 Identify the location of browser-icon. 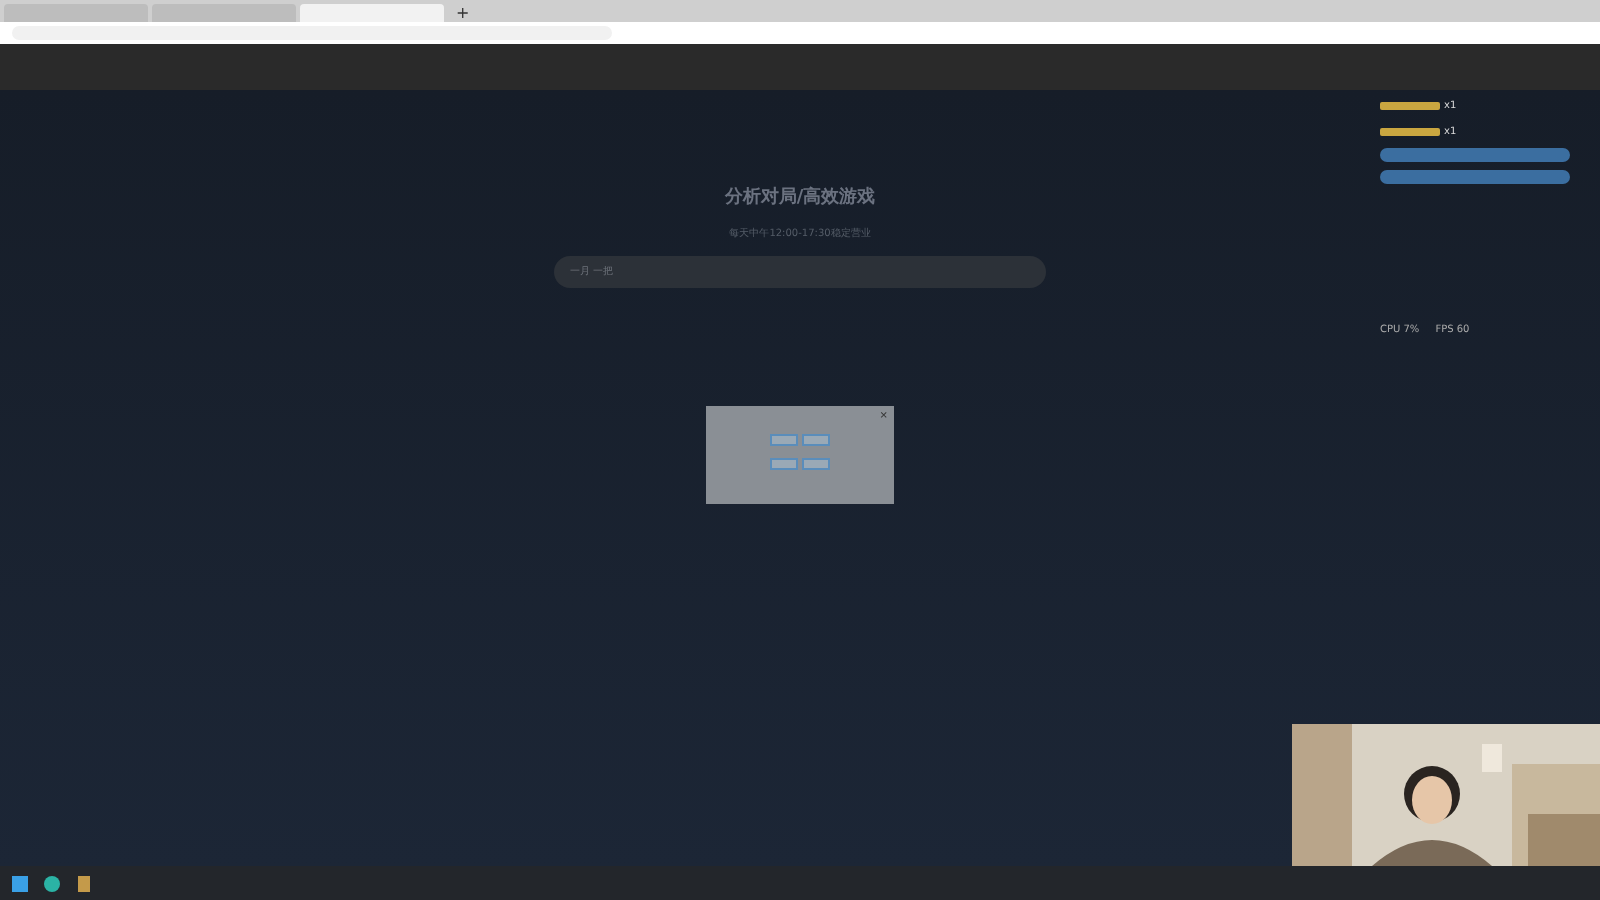
(52, 883).